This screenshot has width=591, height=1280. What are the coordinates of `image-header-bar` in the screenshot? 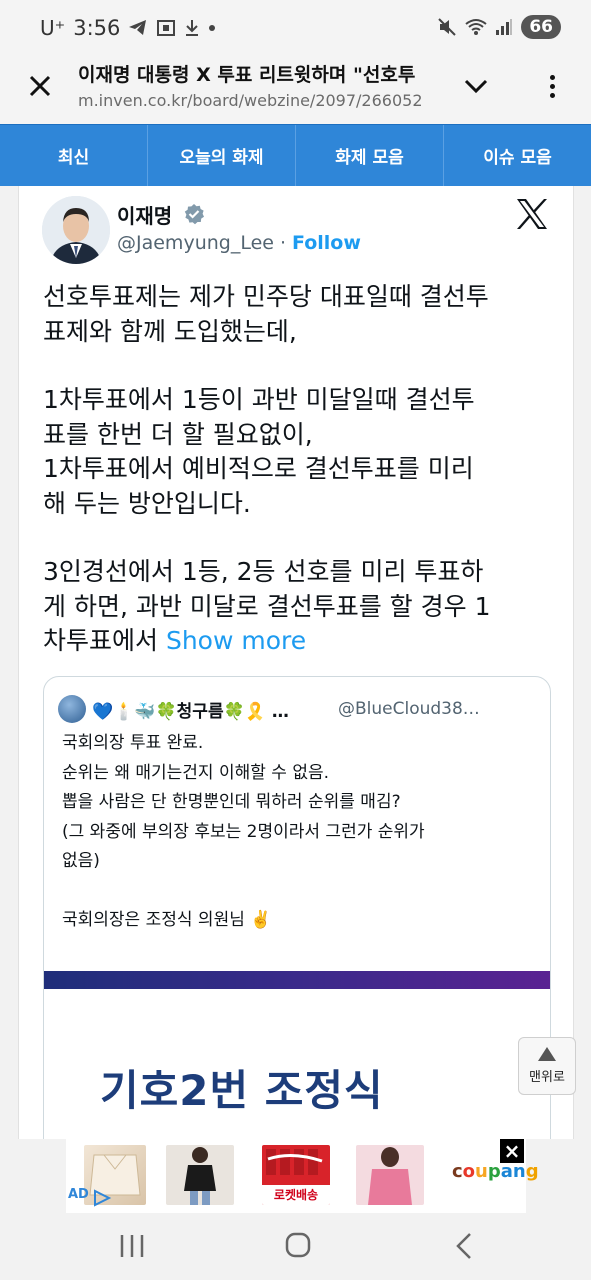 It's located at (297, 980).